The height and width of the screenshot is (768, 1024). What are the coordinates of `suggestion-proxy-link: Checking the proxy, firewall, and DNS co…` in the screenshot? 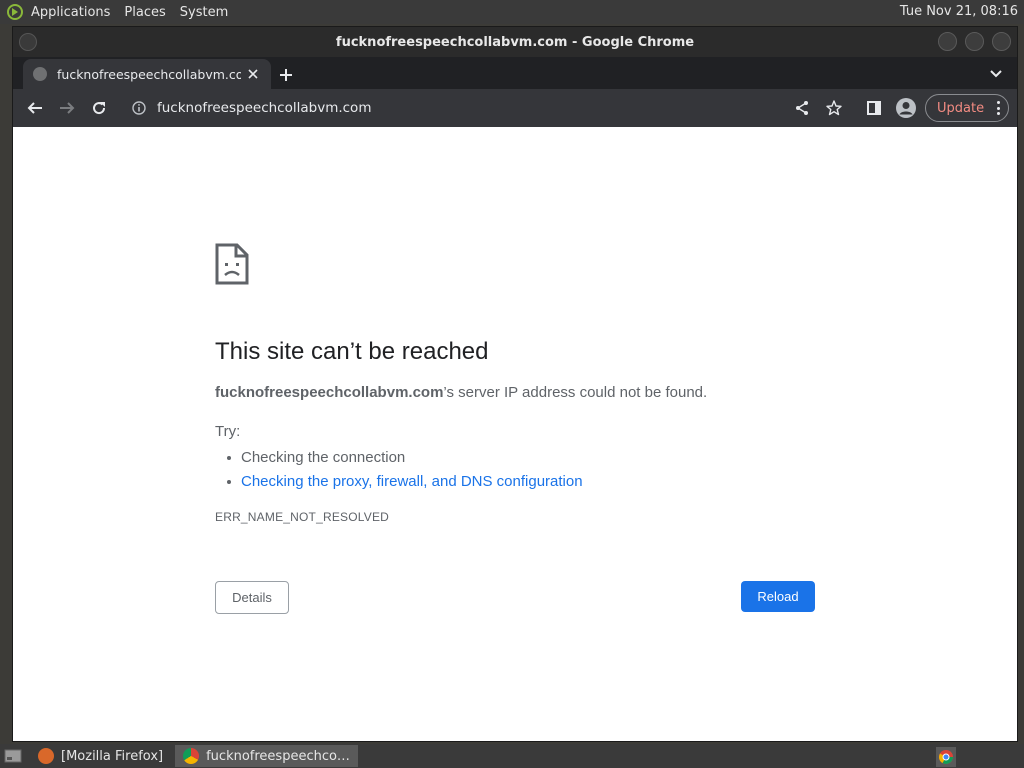 It's located at (521, 482).